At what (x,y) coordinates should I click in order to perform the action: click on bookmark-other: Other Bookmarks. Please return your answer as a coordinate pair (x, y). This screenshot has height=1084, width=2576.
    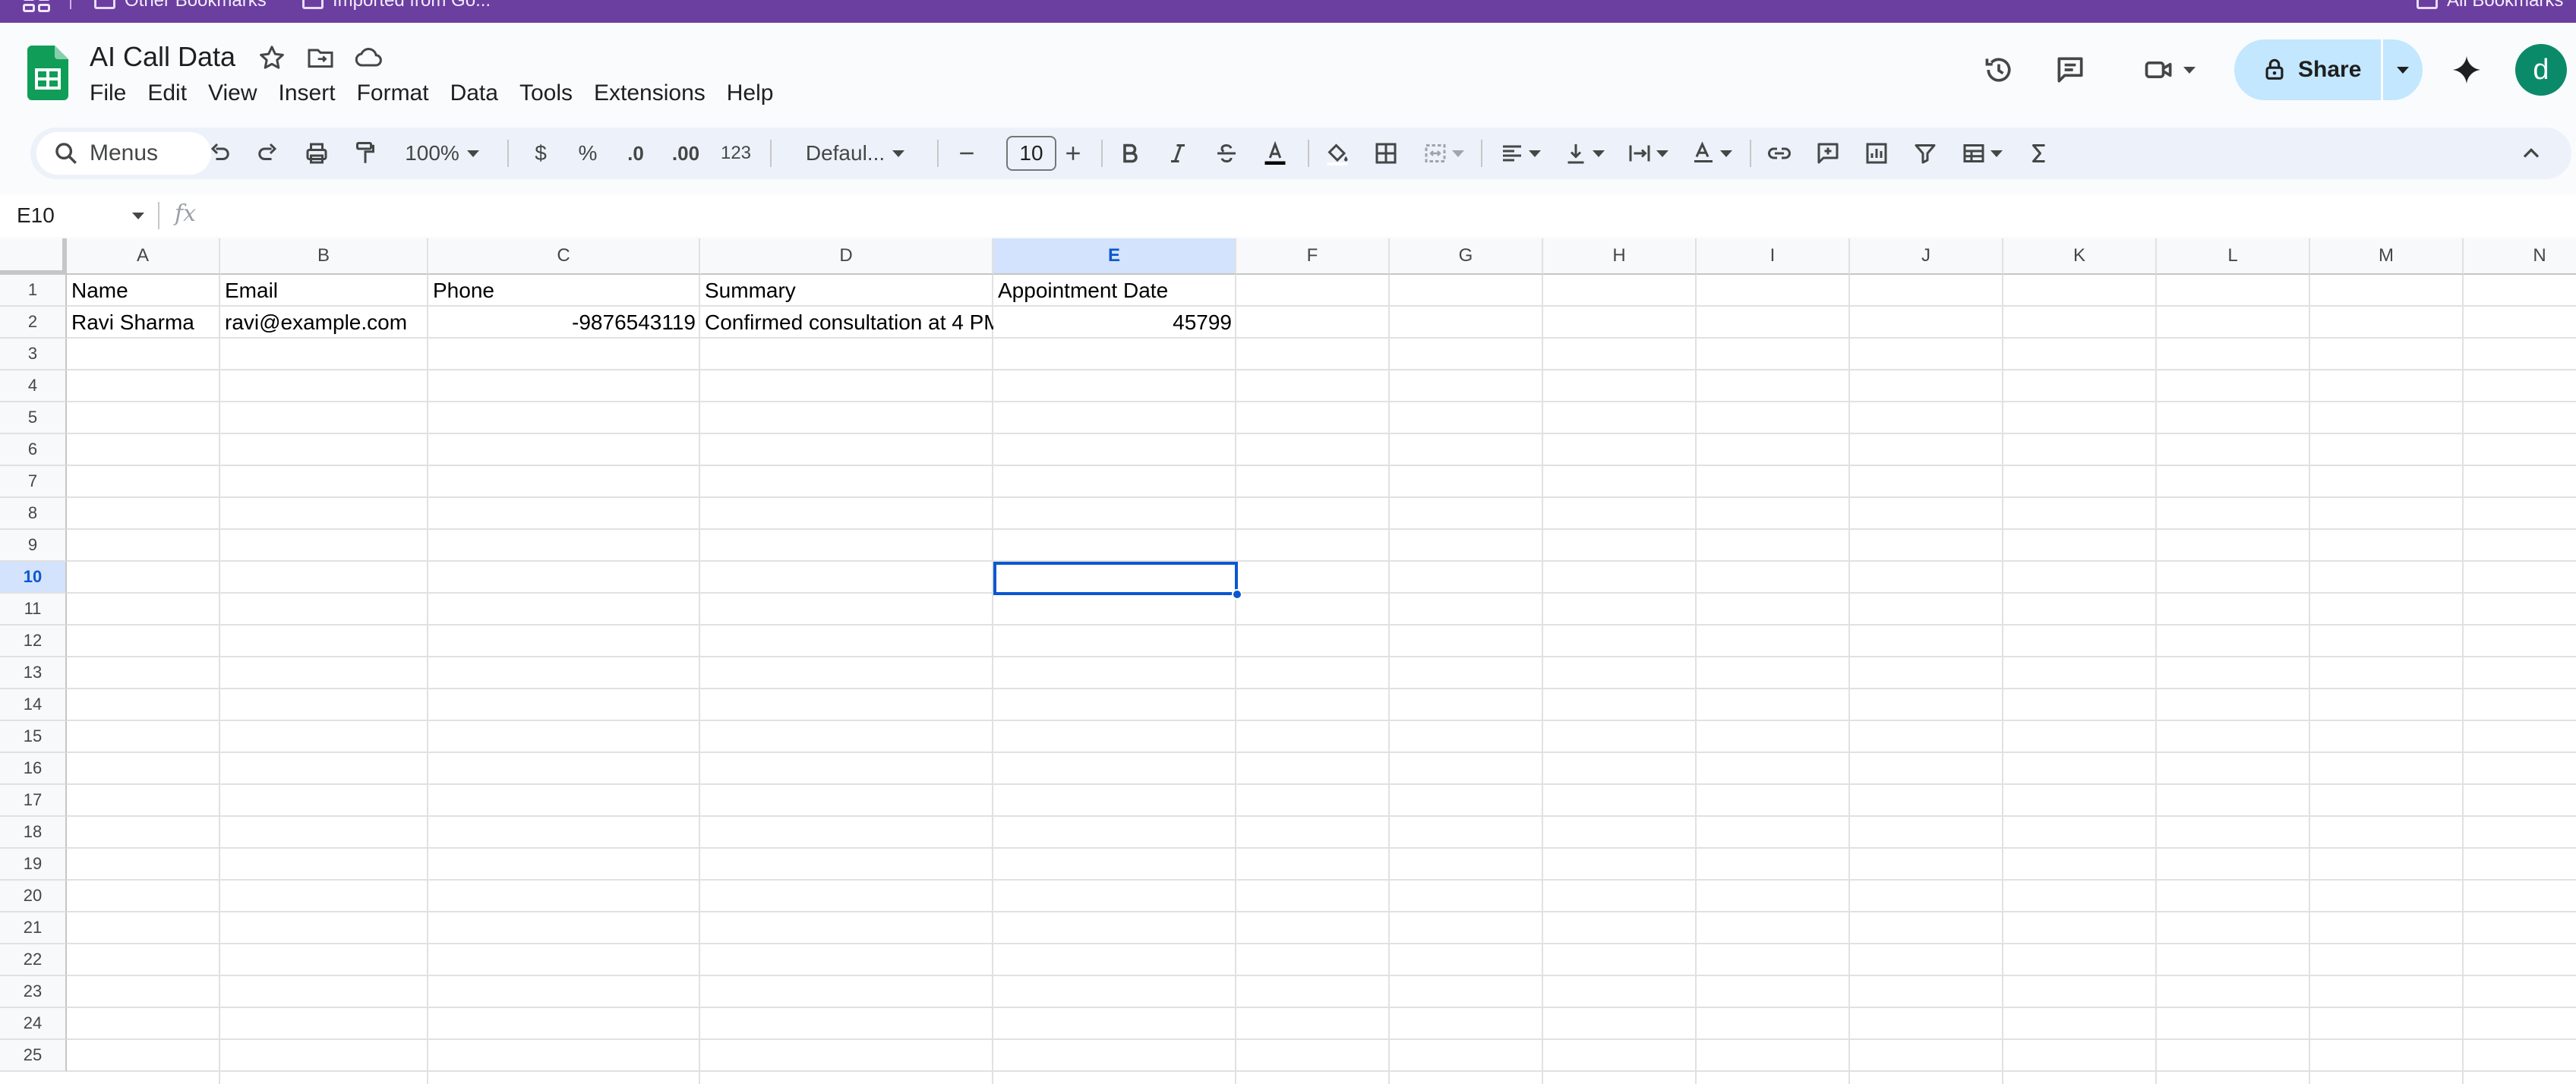
    Looking at the image, I should click on (180, 6).